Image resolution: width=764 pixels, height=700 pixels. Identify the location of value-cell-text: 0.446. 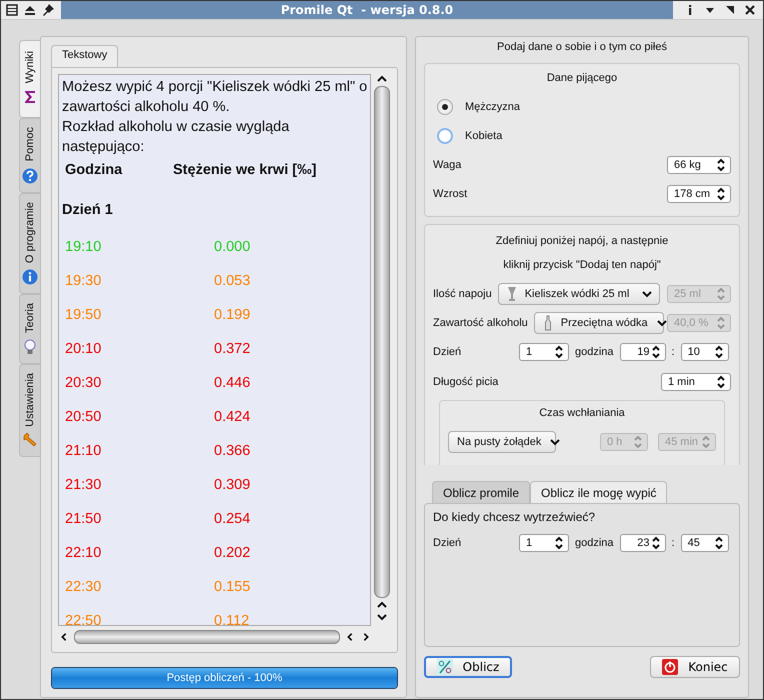
(232, 383).